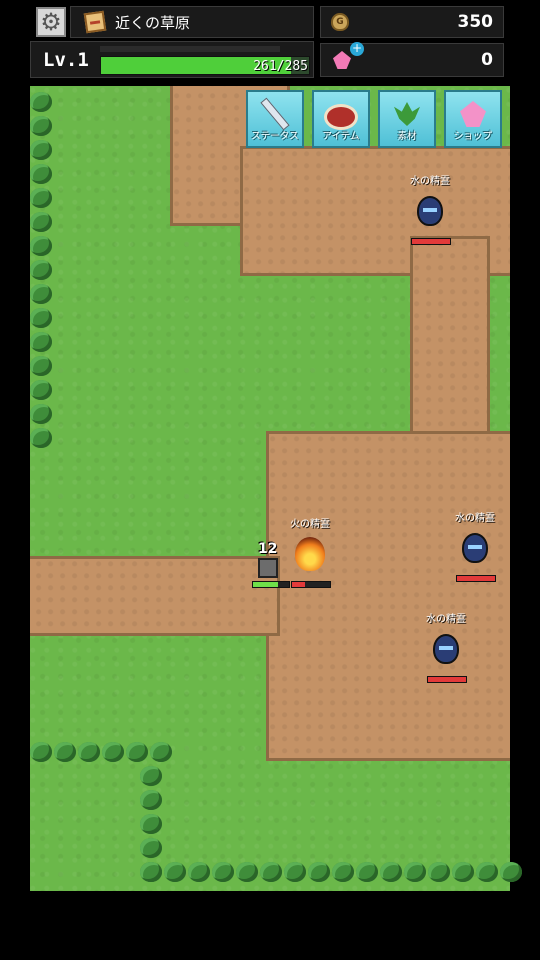 Image resolution: width=540 pixels, height=960 pixels. I want to click on item-button: アイテム, so click(341, 119).